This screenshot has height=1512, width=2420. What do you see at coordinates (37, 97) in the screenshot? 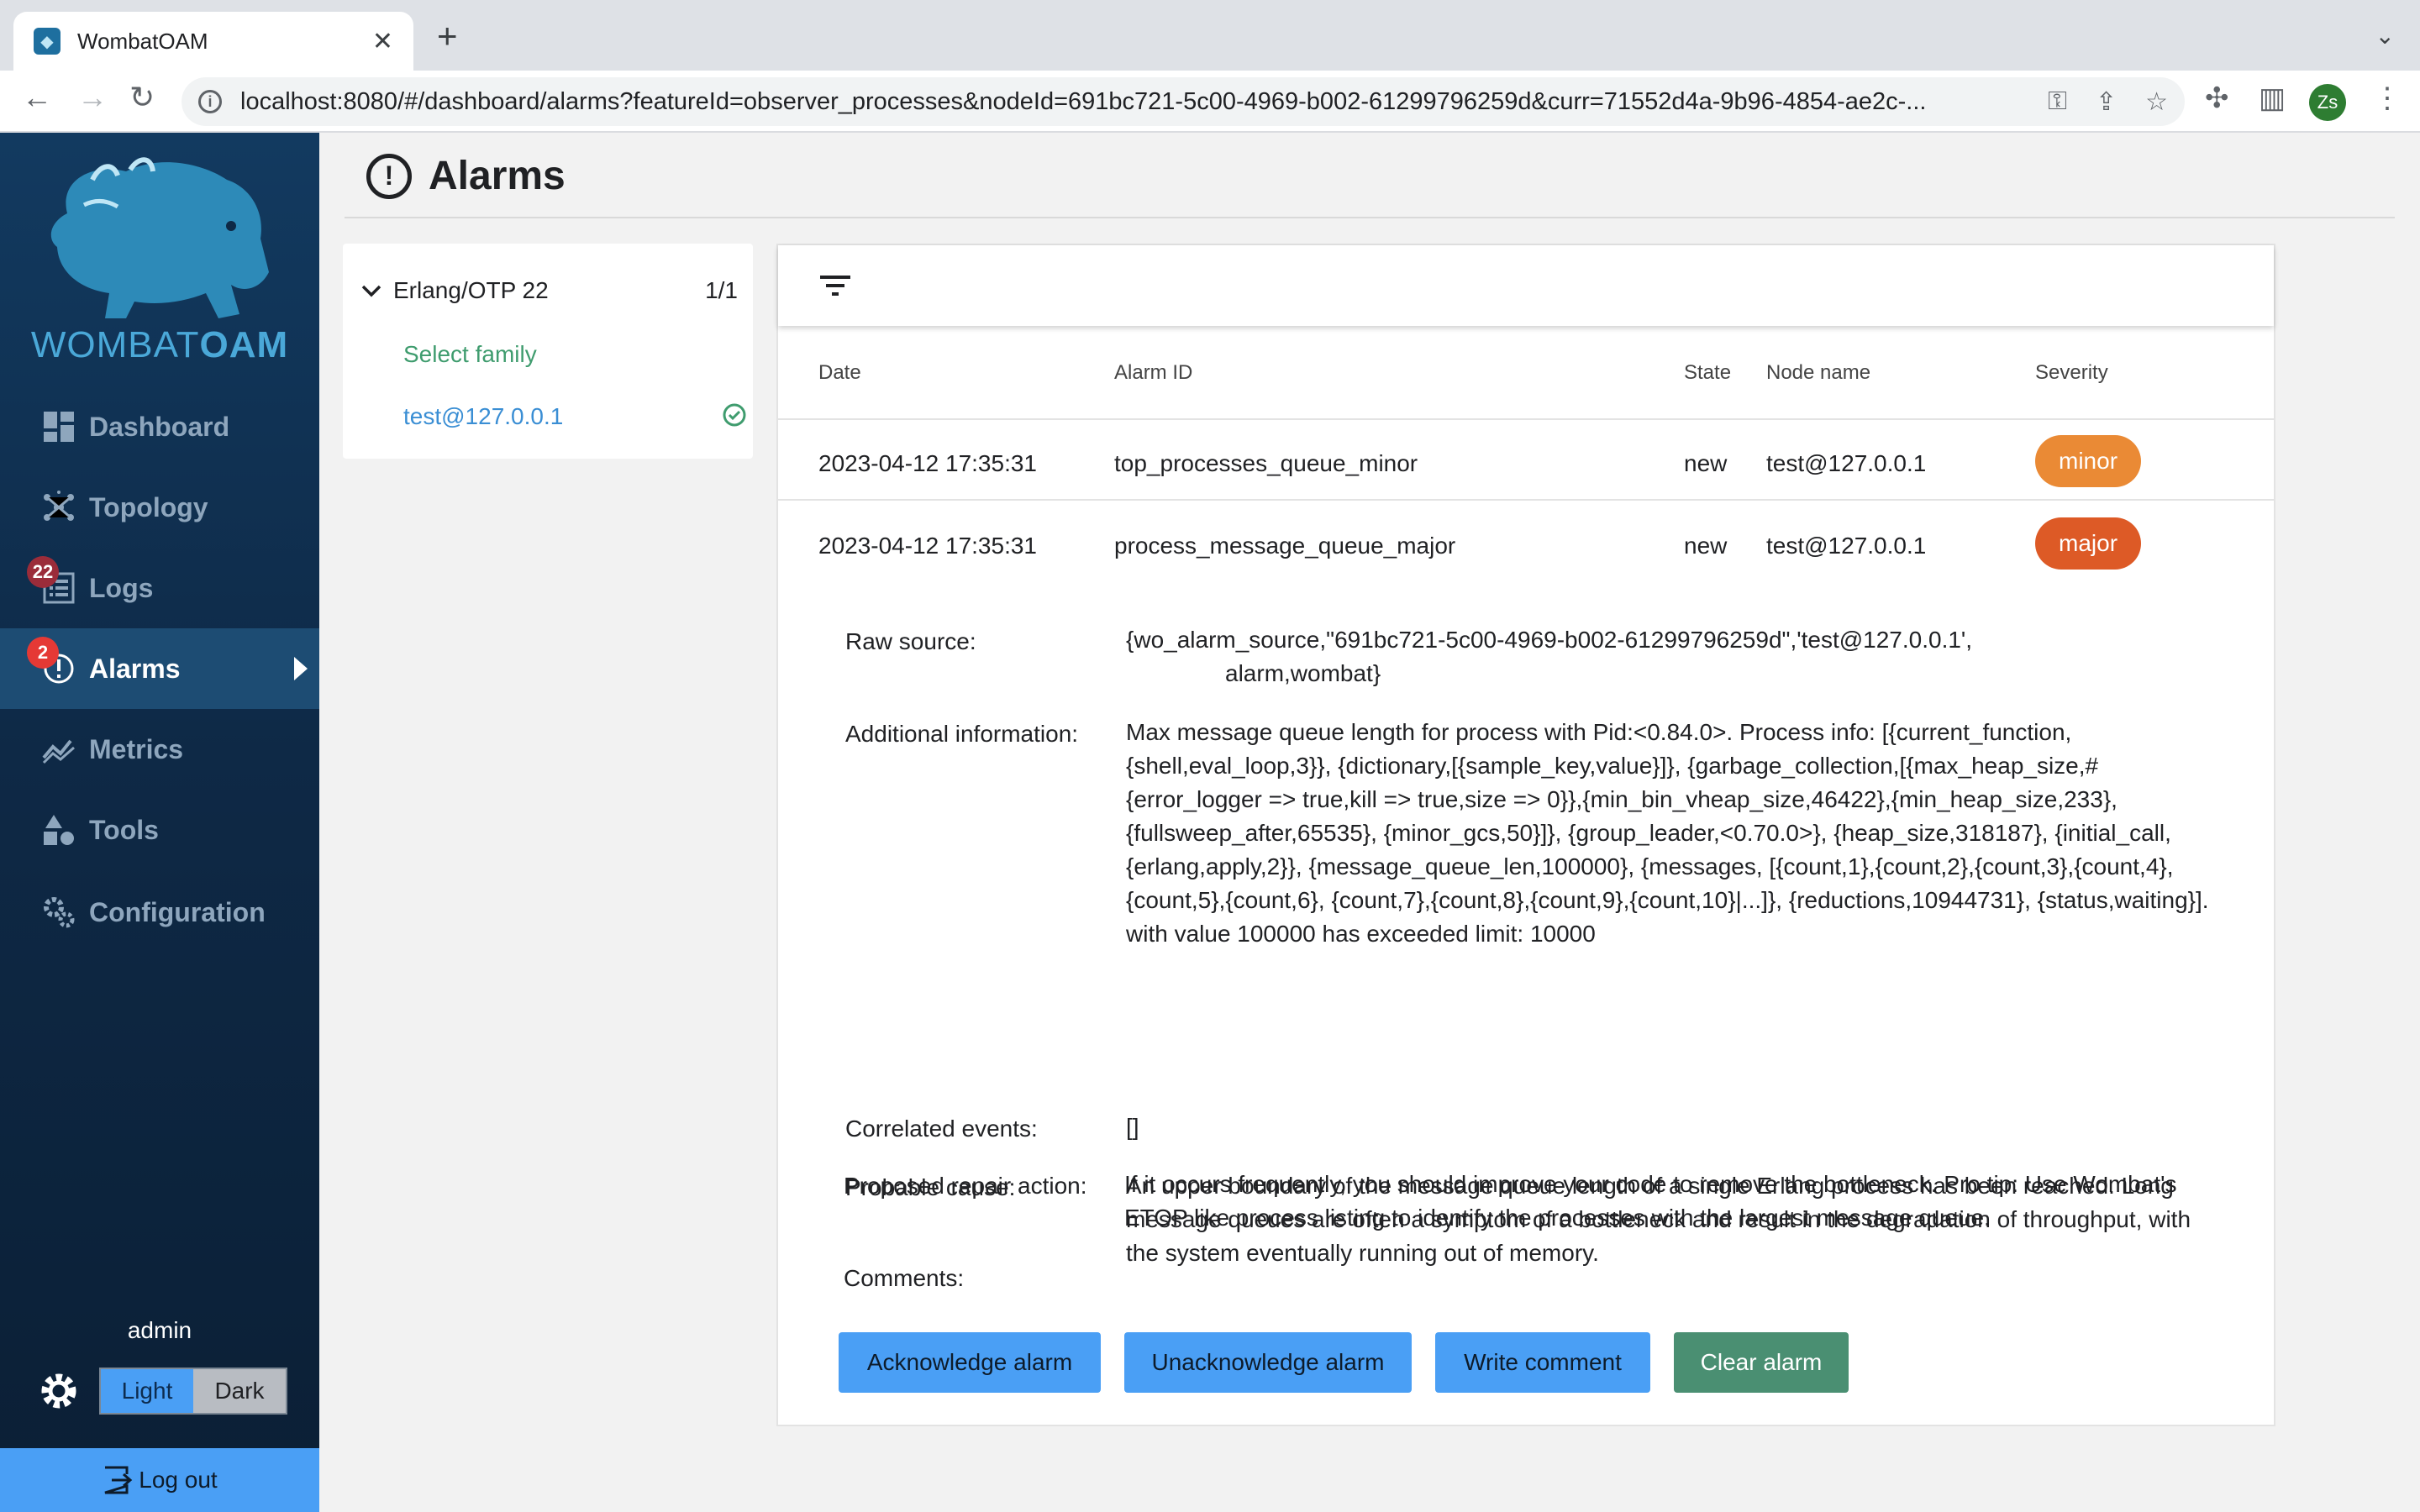
I see `back-icon: ←` at bounding box center [37, 97].